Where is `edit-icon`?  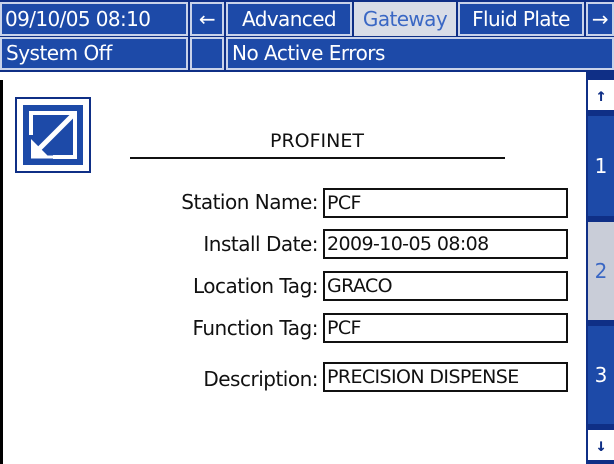
edit-icon is located at coordinates (53, 135).